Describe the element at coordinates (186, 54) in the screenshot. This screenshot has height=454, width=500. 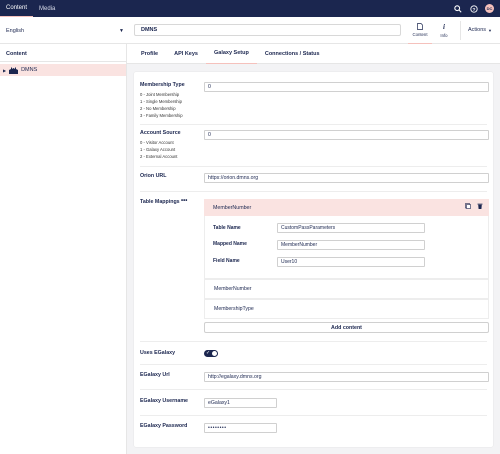
I see `tab-api-keys: API Keys` at that location.